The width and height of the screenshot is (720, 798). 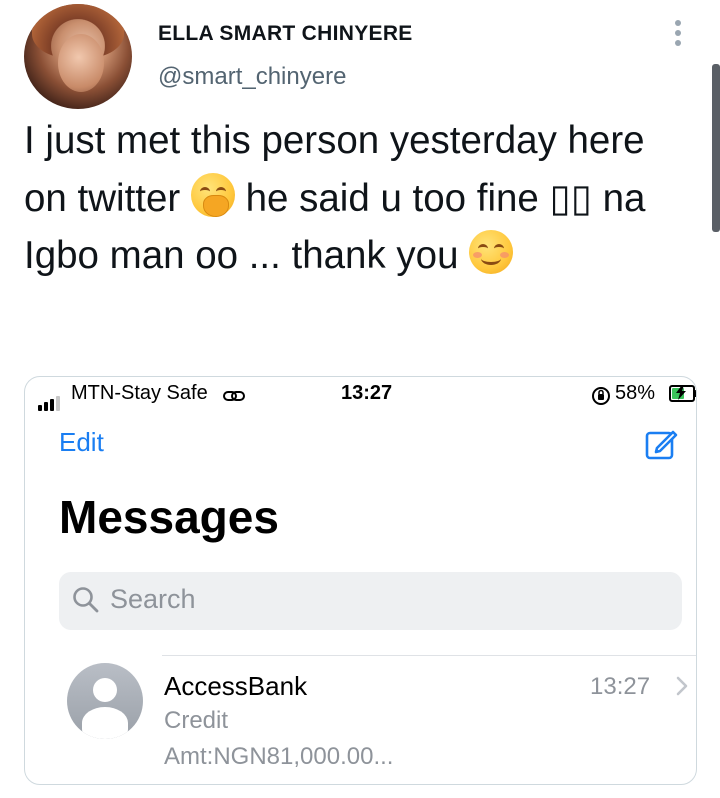 I want to click on link-icon, so click(x=234, y=396).